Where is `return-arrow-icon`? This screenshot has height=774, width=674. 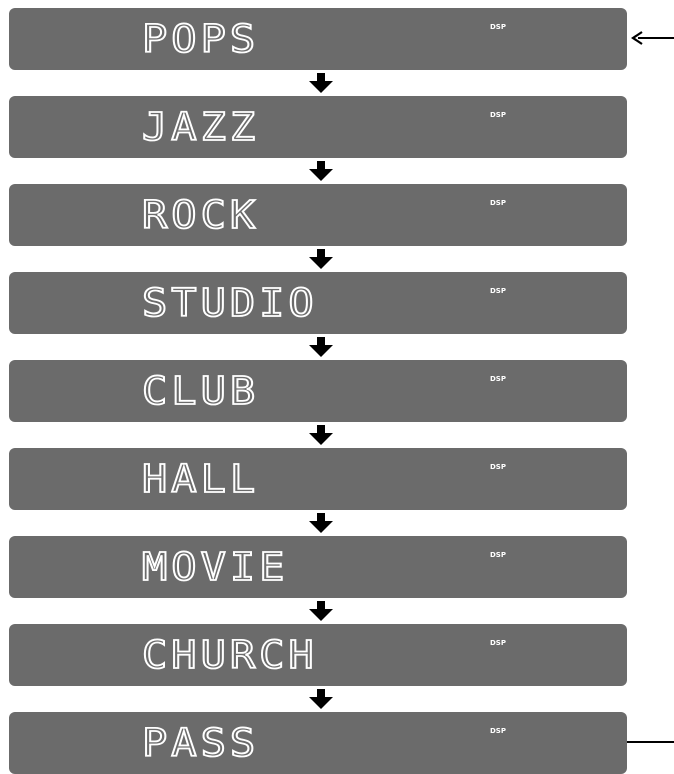
return-arrow-icon is located at coordinates (652, 38).